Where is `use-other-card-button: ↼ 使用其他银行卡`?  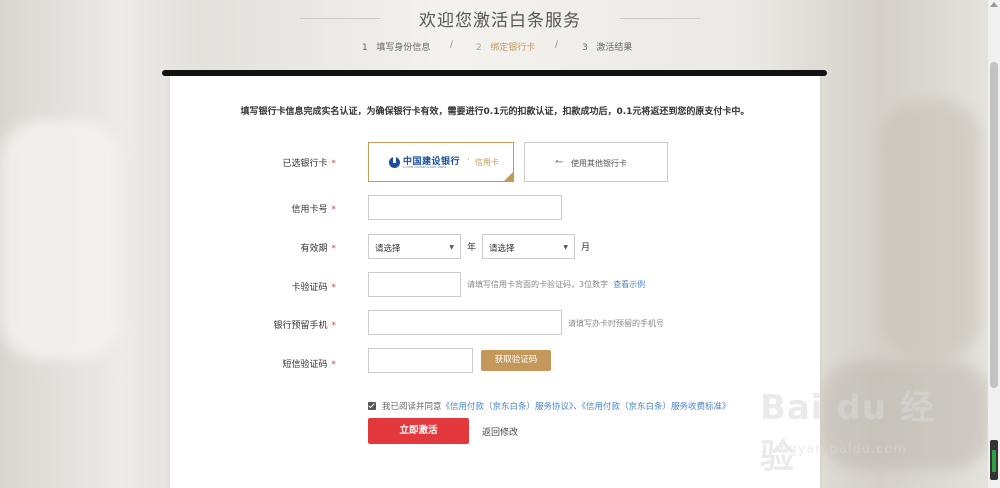
use-other-card-button: ↼ 使用其他银行卡 is located at coordinates (596, 162).